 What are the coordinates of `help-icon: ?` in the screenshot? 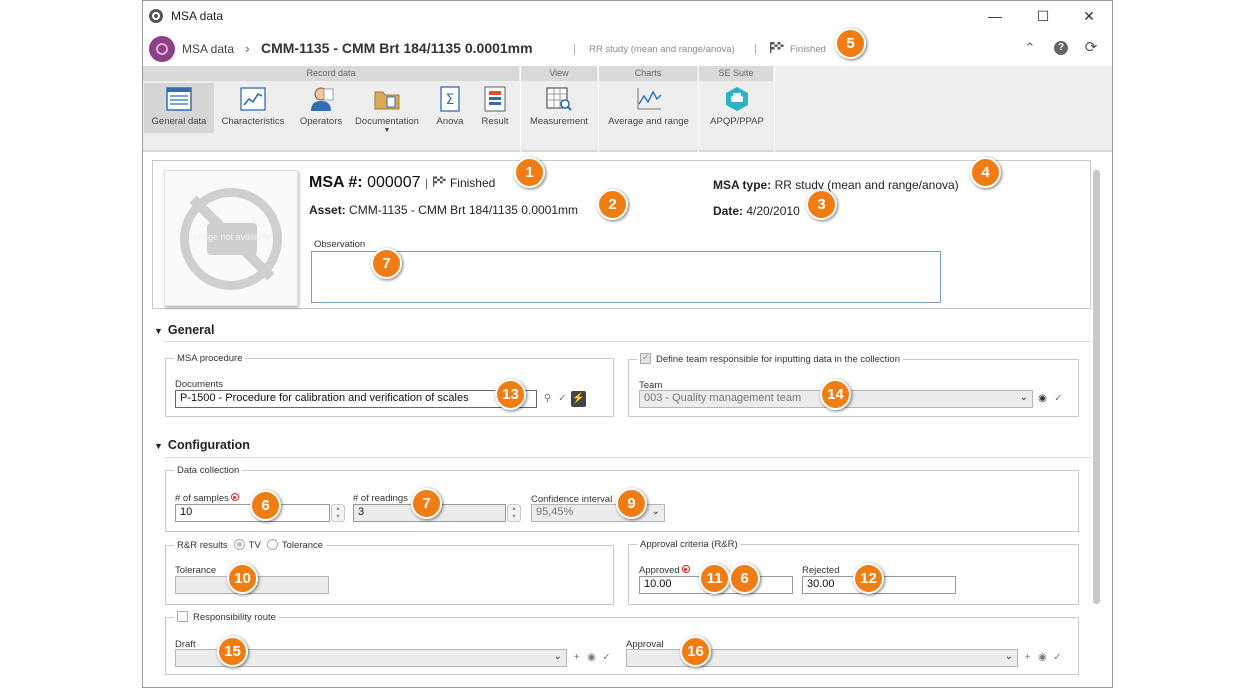 It's located at (1061, 48).